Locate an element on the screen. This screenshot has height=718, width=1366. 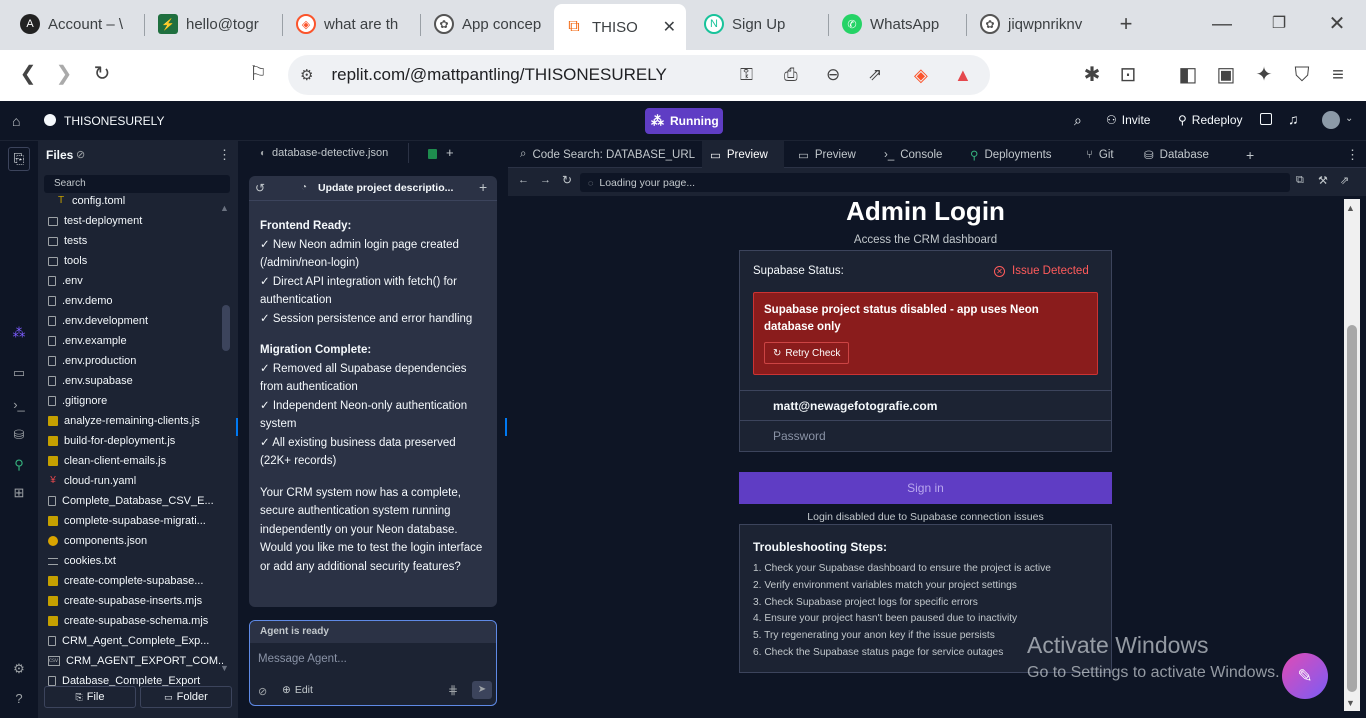
file-tree-item: Tconfig.toml is located at coordinates (143, 201).